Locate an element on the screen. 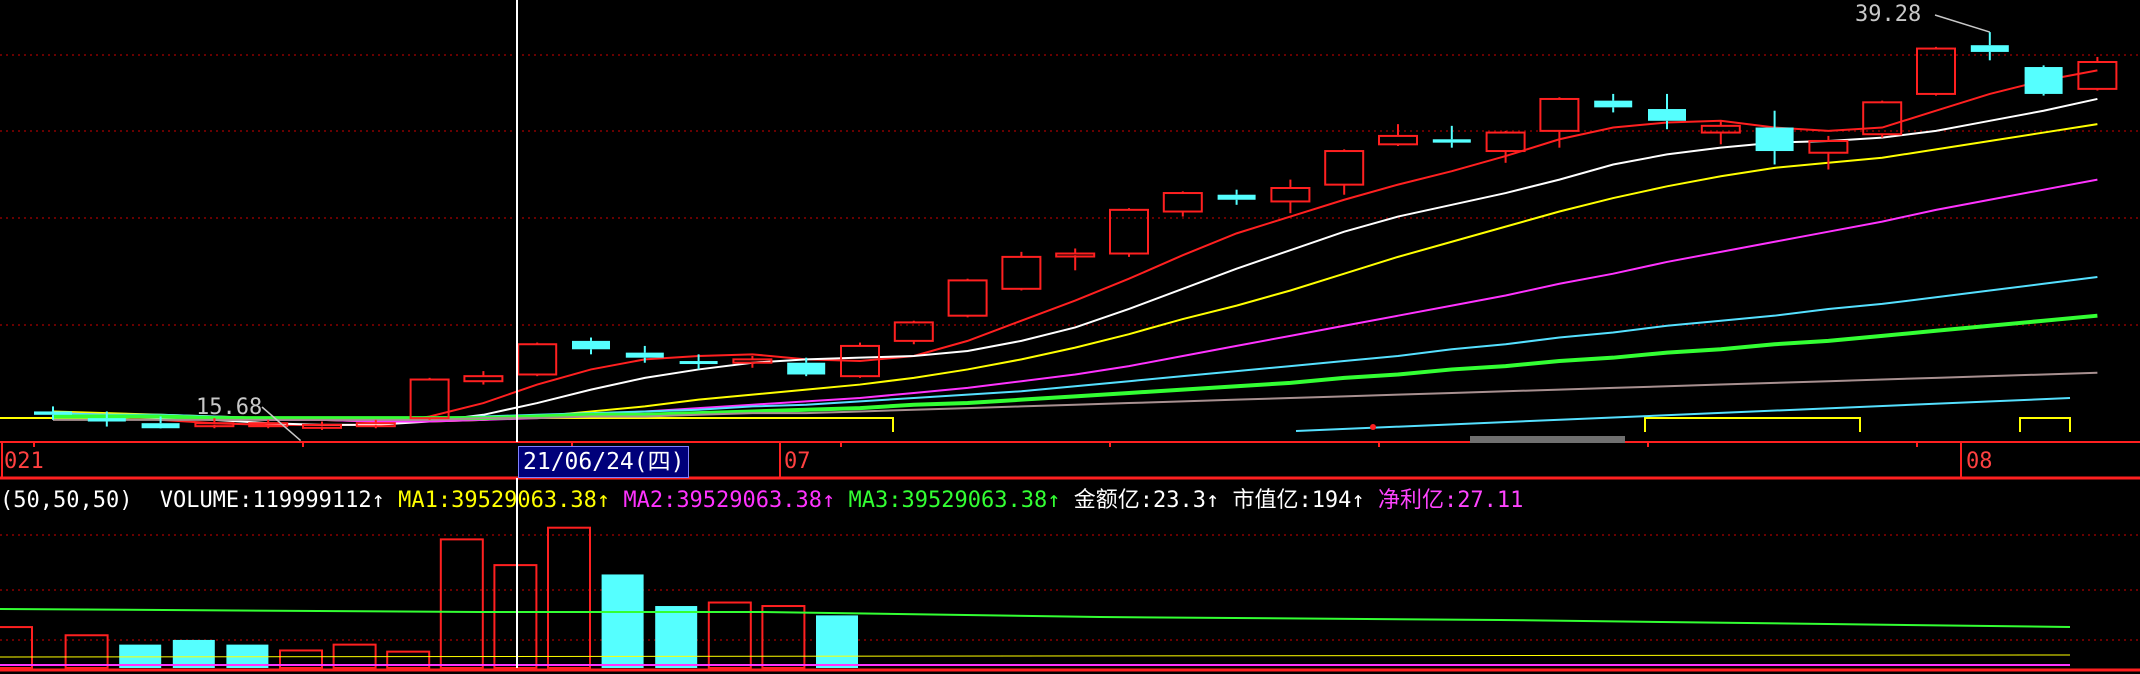  volume-params: (50,50,50) is located at coordinates (66, 500).